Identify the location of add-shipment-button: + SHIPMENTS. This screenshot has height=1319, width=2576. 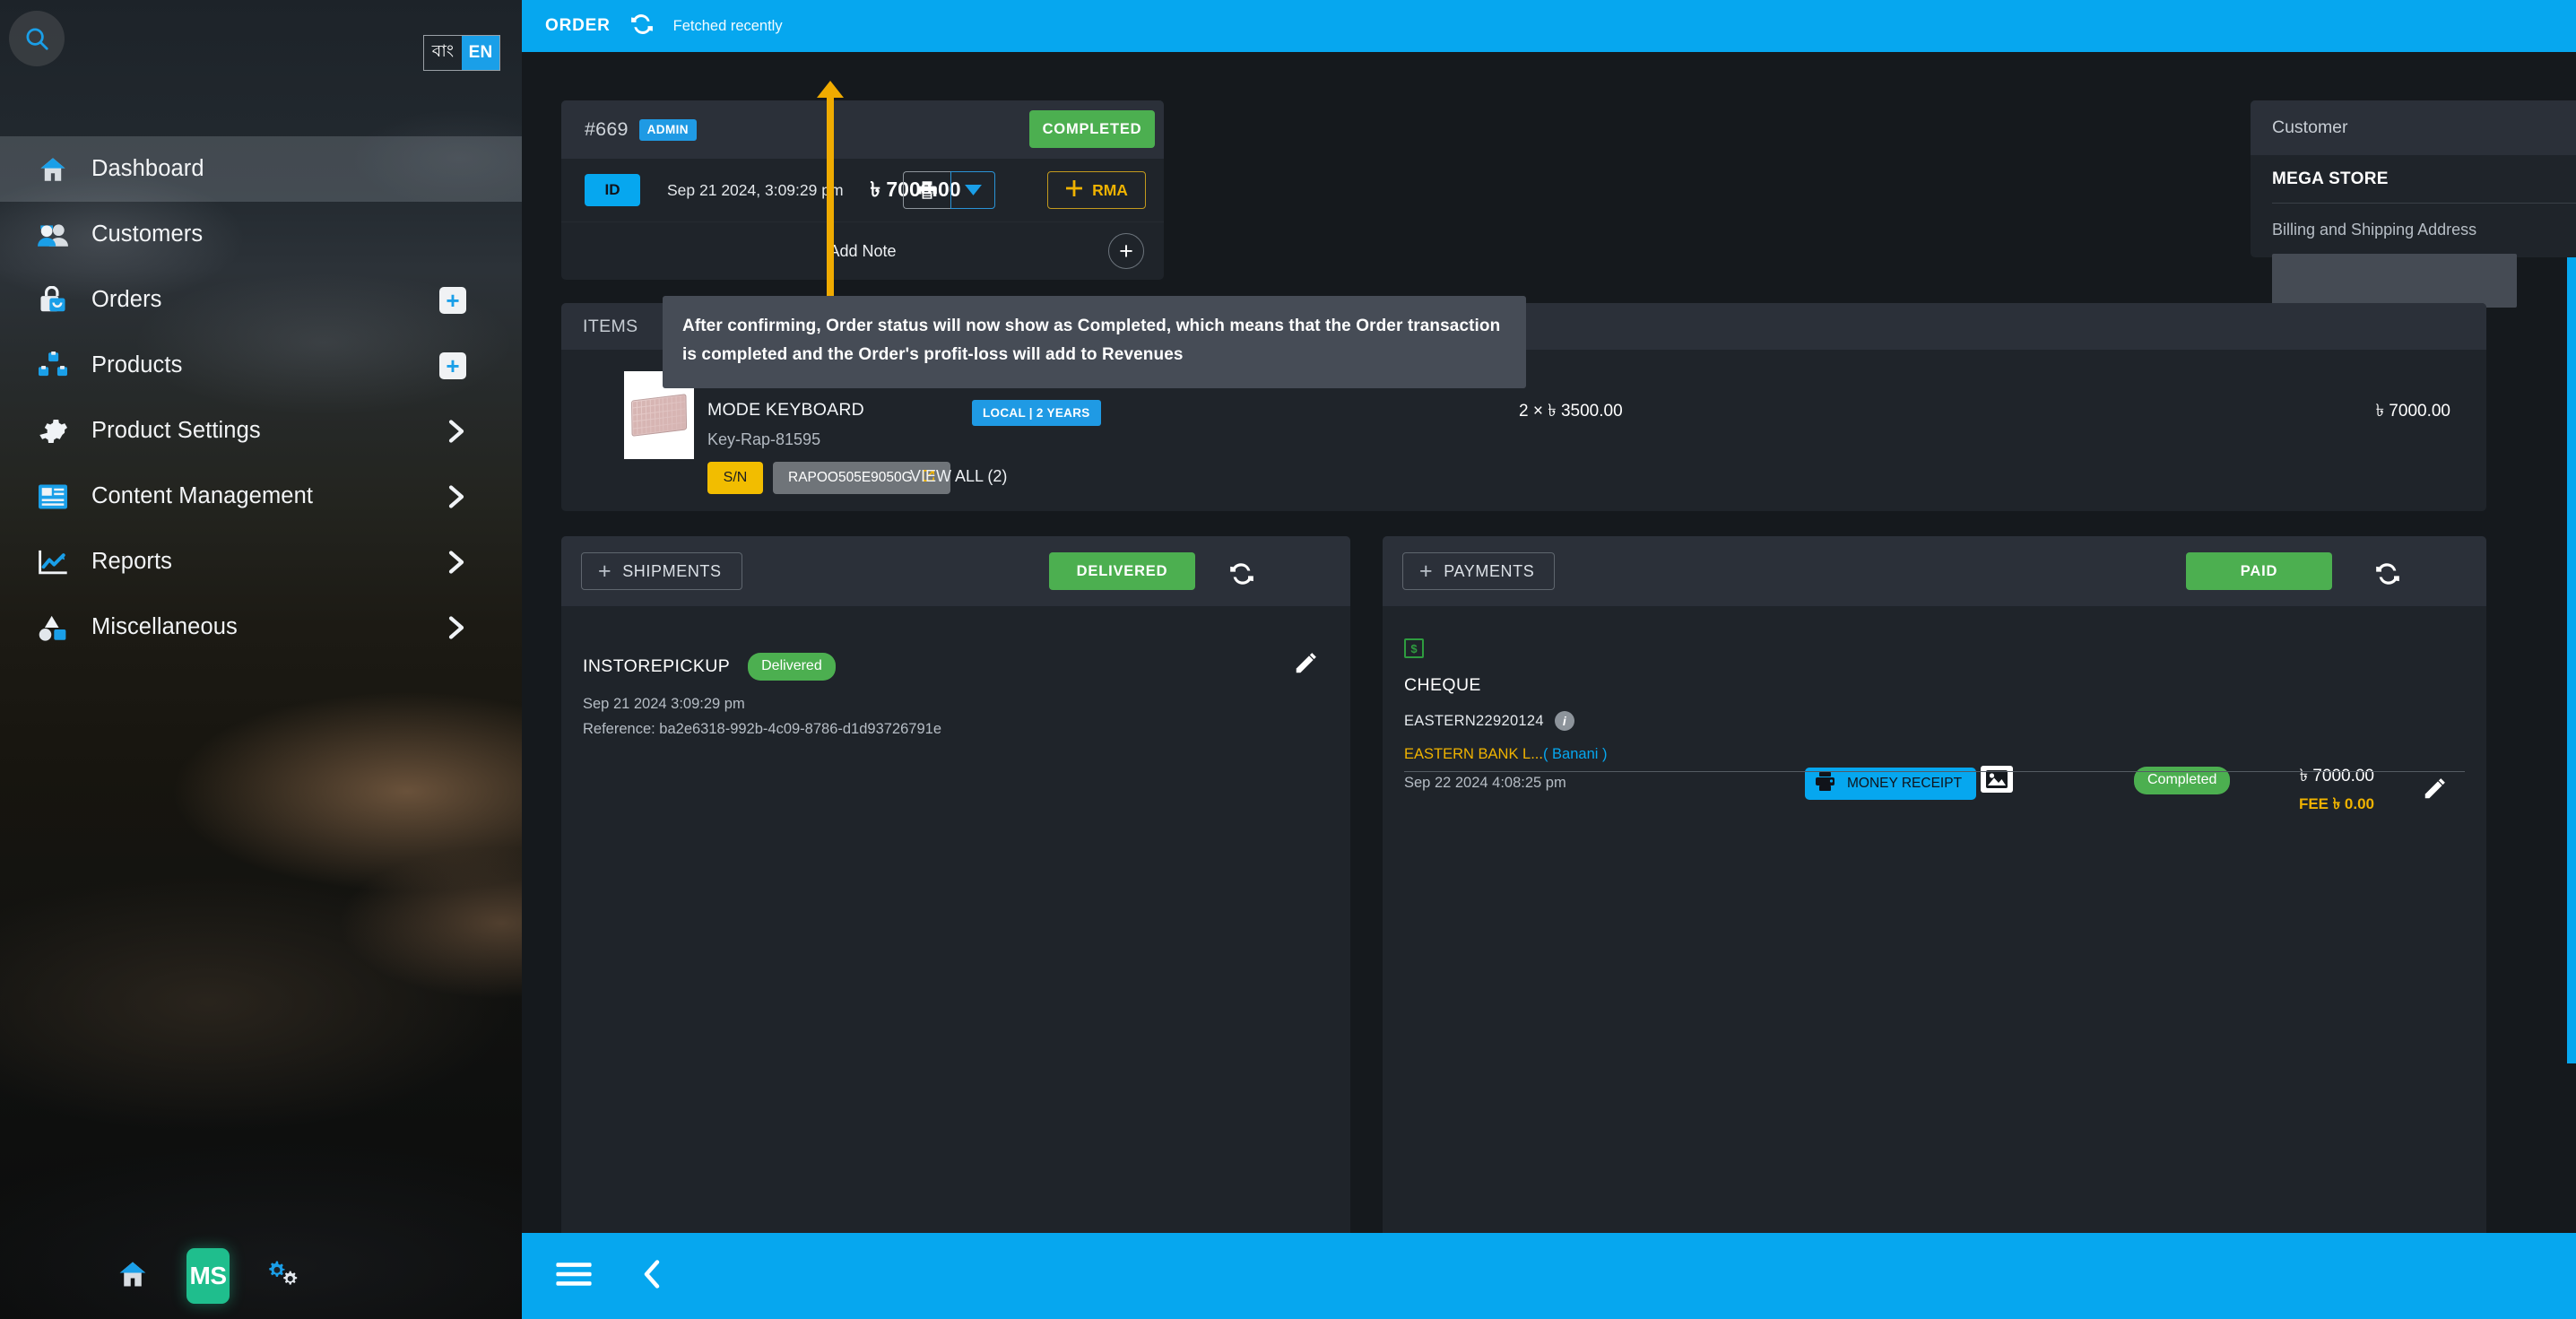
(661, 571).